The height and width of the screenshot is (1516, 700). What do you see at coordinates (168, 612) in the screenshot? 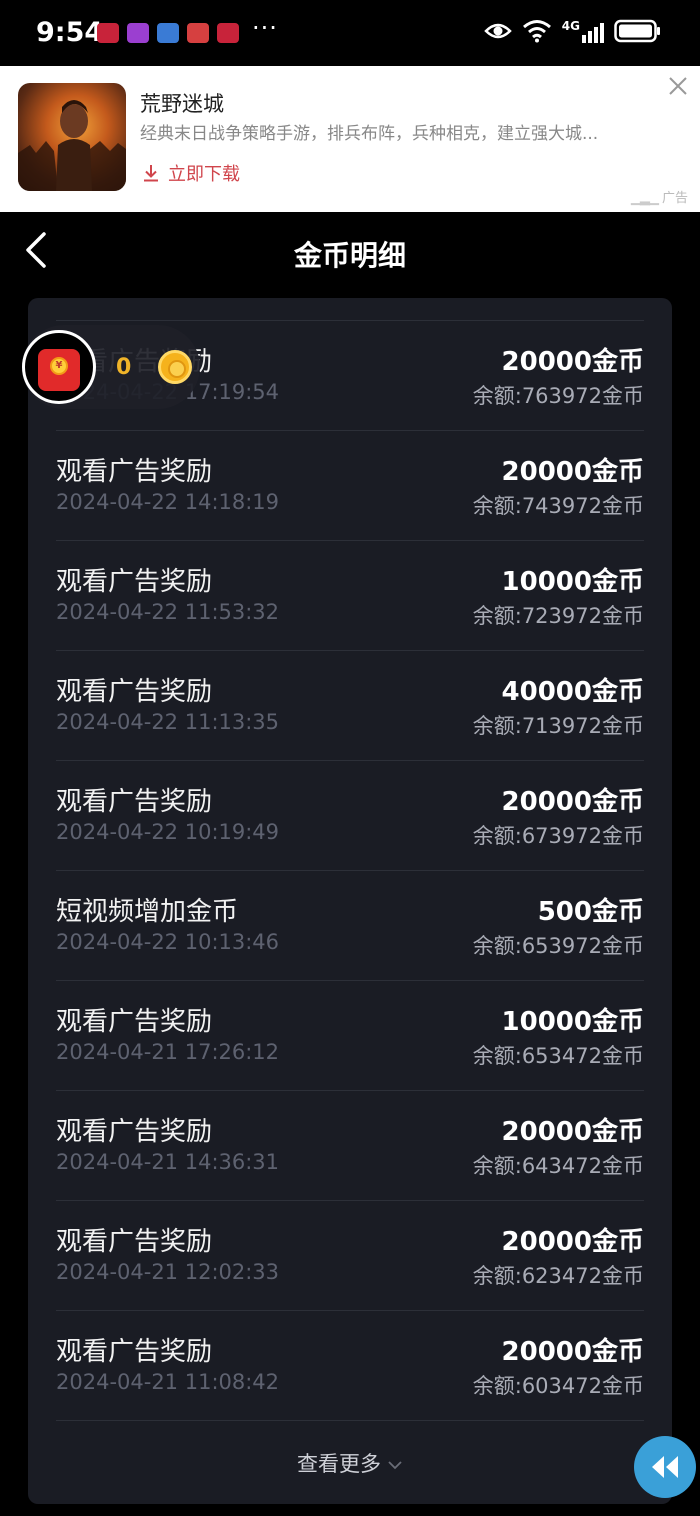
I see `record-time: 2024-04-22 11:53:32` at bounding box center [168, 612].